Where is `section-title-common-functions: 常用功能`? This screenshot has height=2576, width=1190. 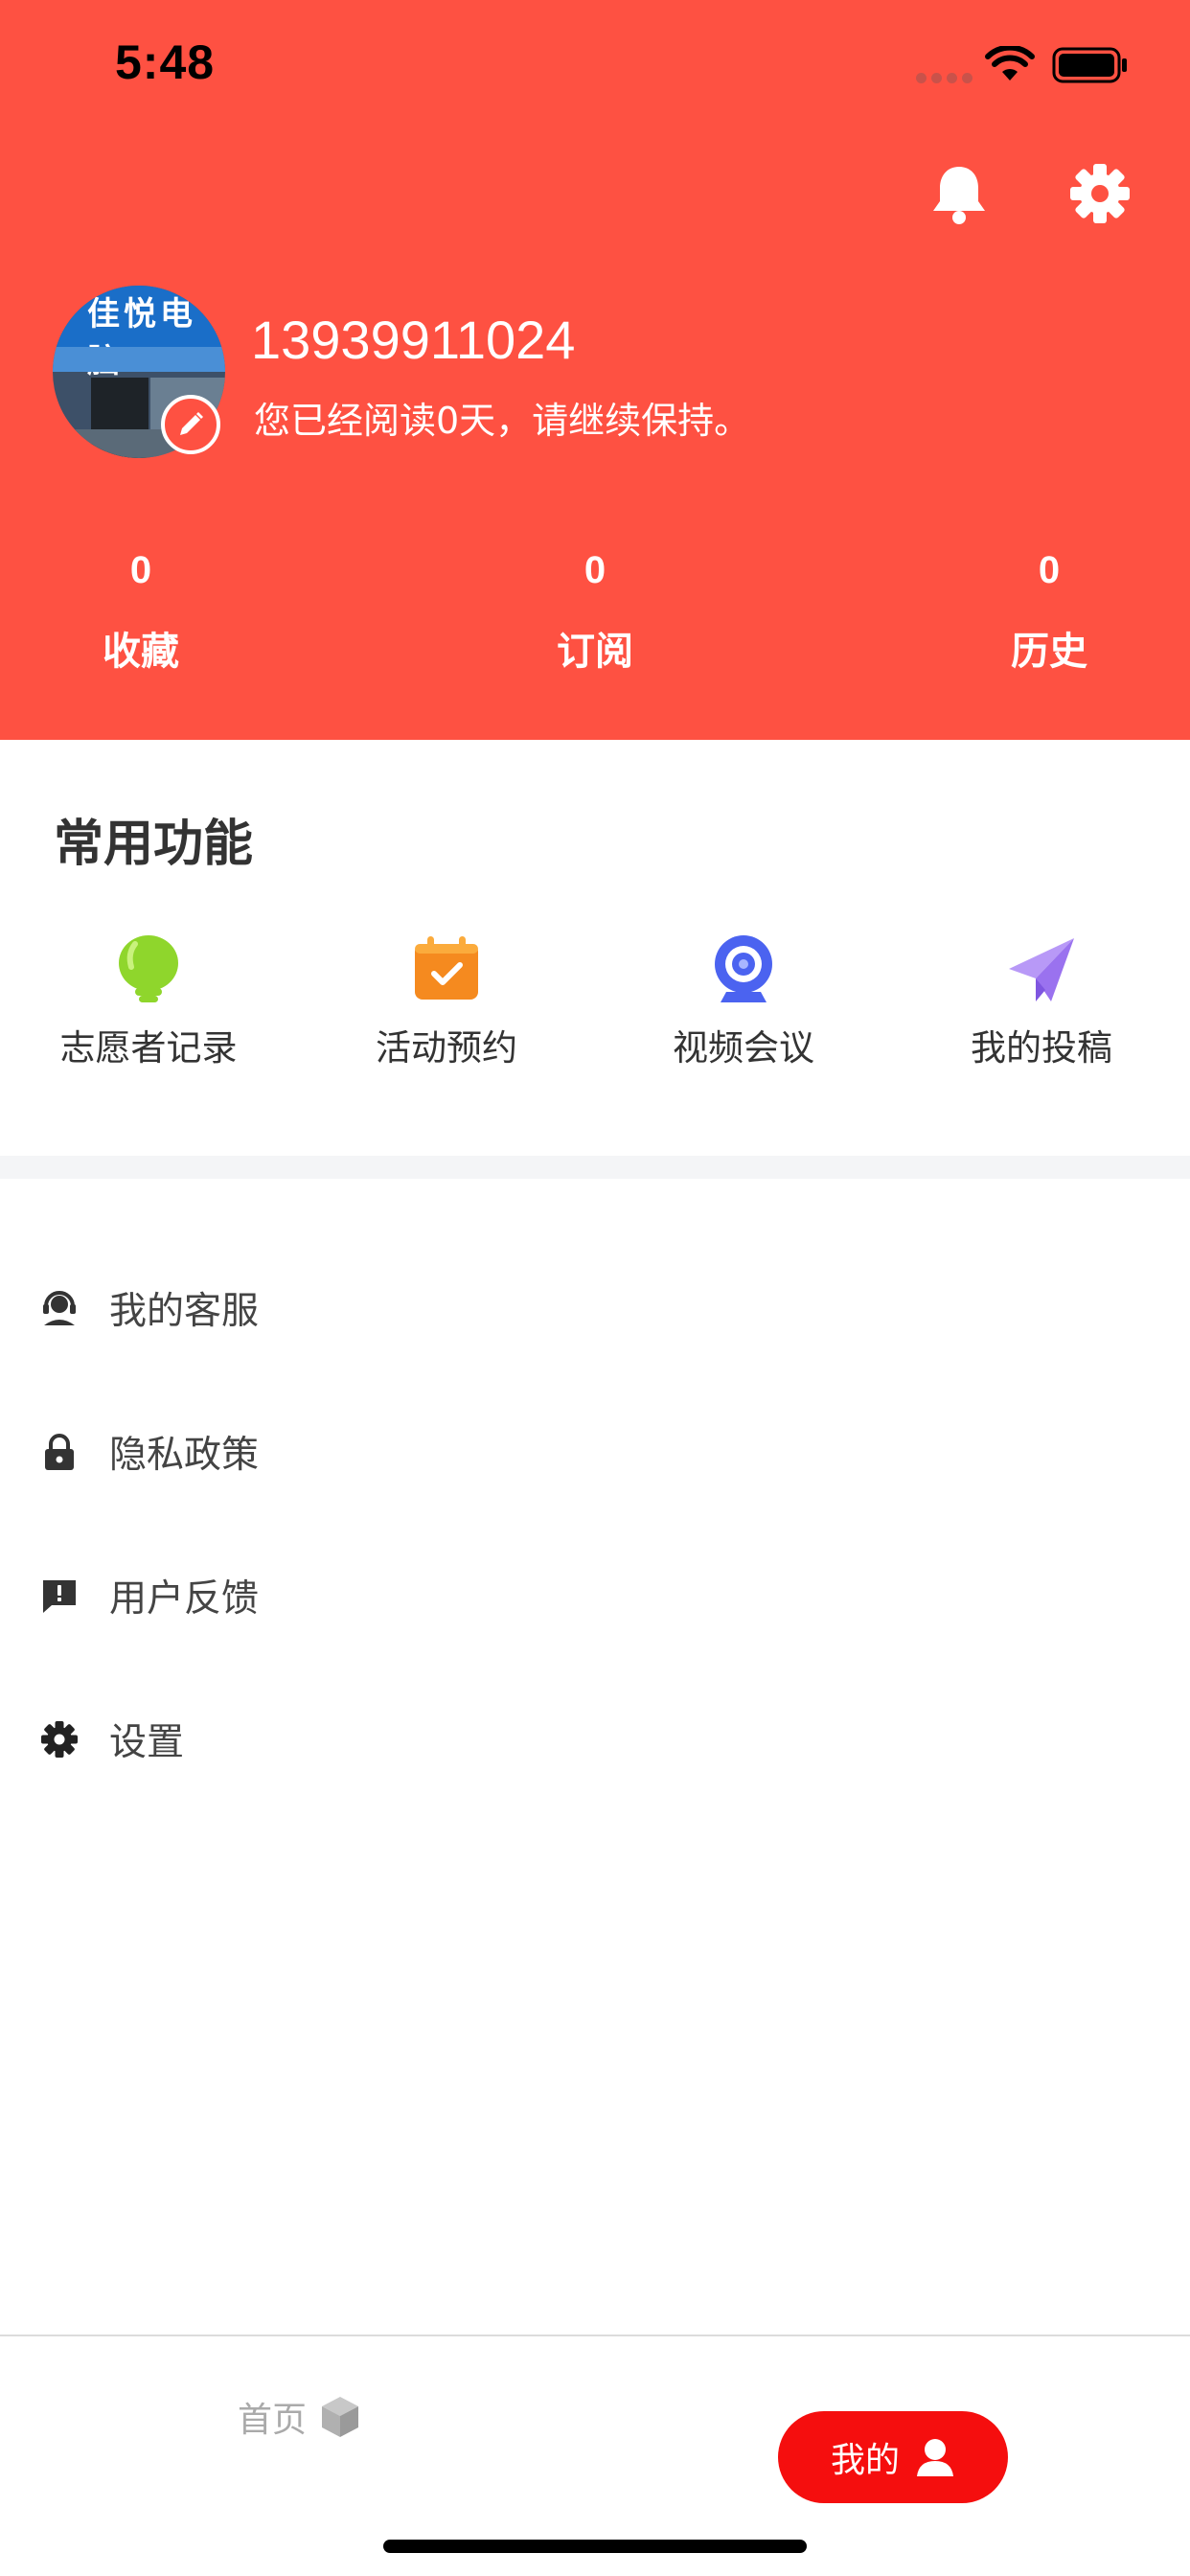
section-title-common-functions: 常用功能 is located at coordinates (154, 844).